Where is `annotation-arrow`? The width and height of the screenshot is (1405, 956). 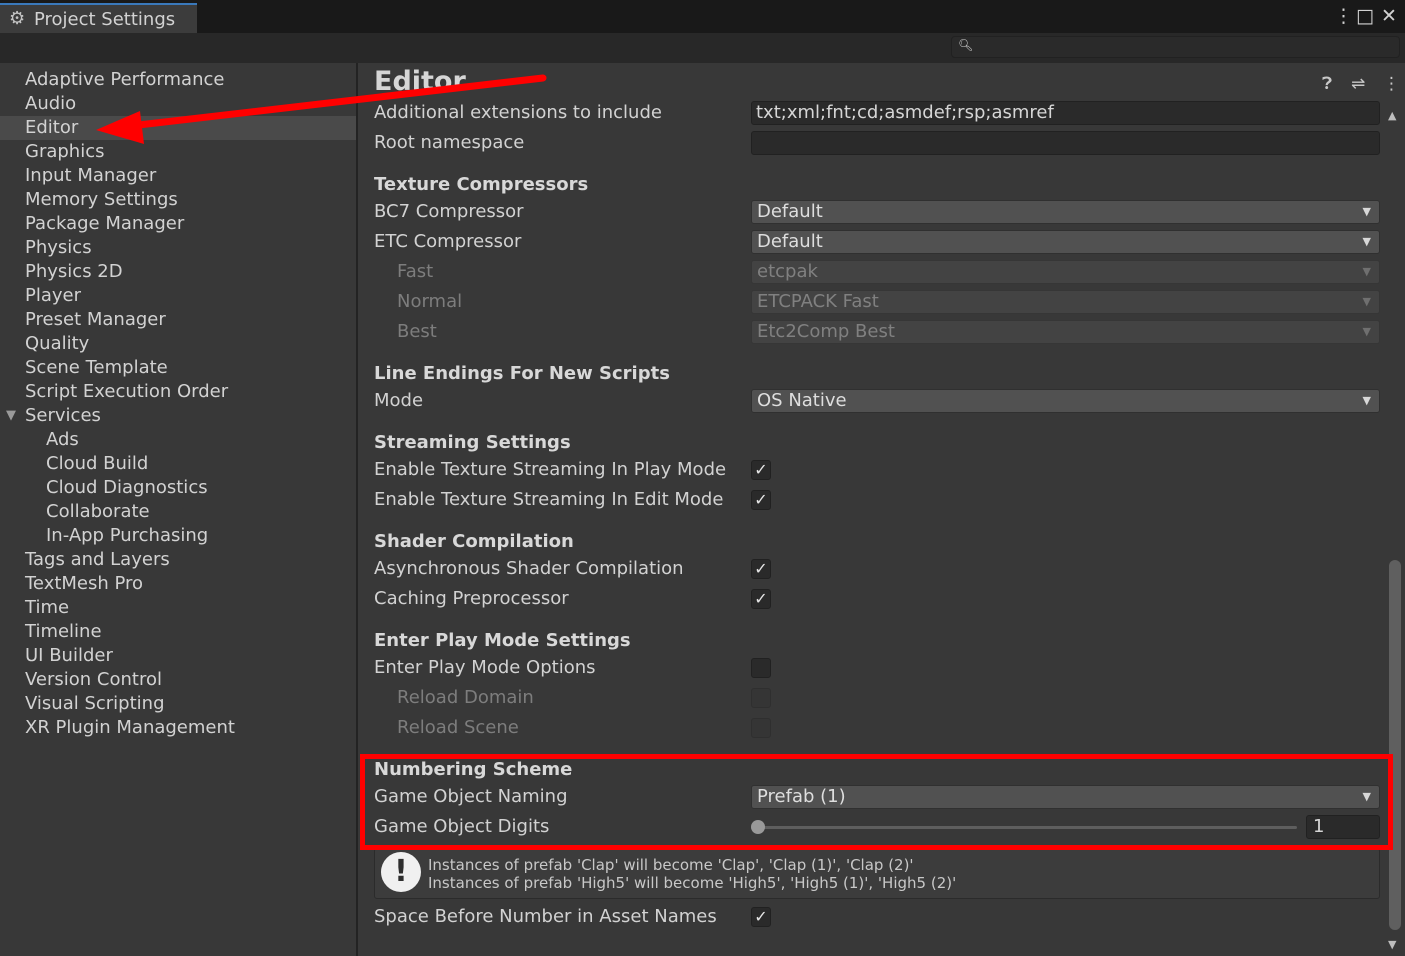
annotation-arrow is located at coordinates (321, 109).